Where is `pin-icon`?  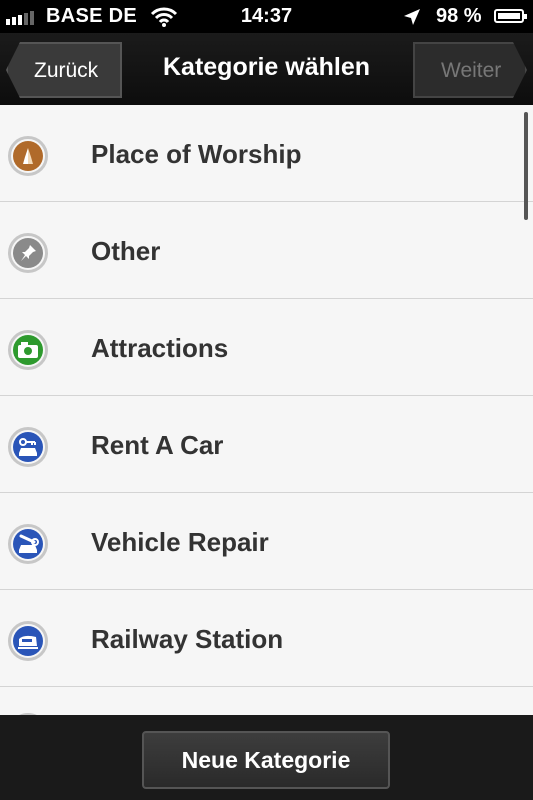 pin-icon is located at coordinates (28, 253).